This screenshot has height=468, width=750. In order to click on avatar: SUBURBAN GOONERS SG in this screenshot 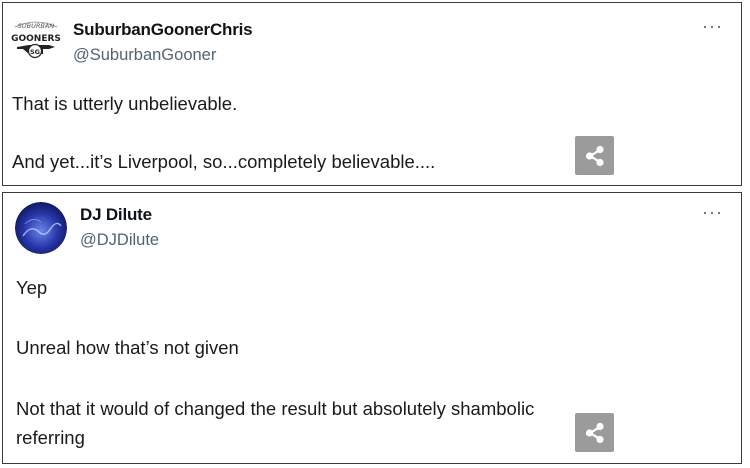, I will do `click(36, 42)`.